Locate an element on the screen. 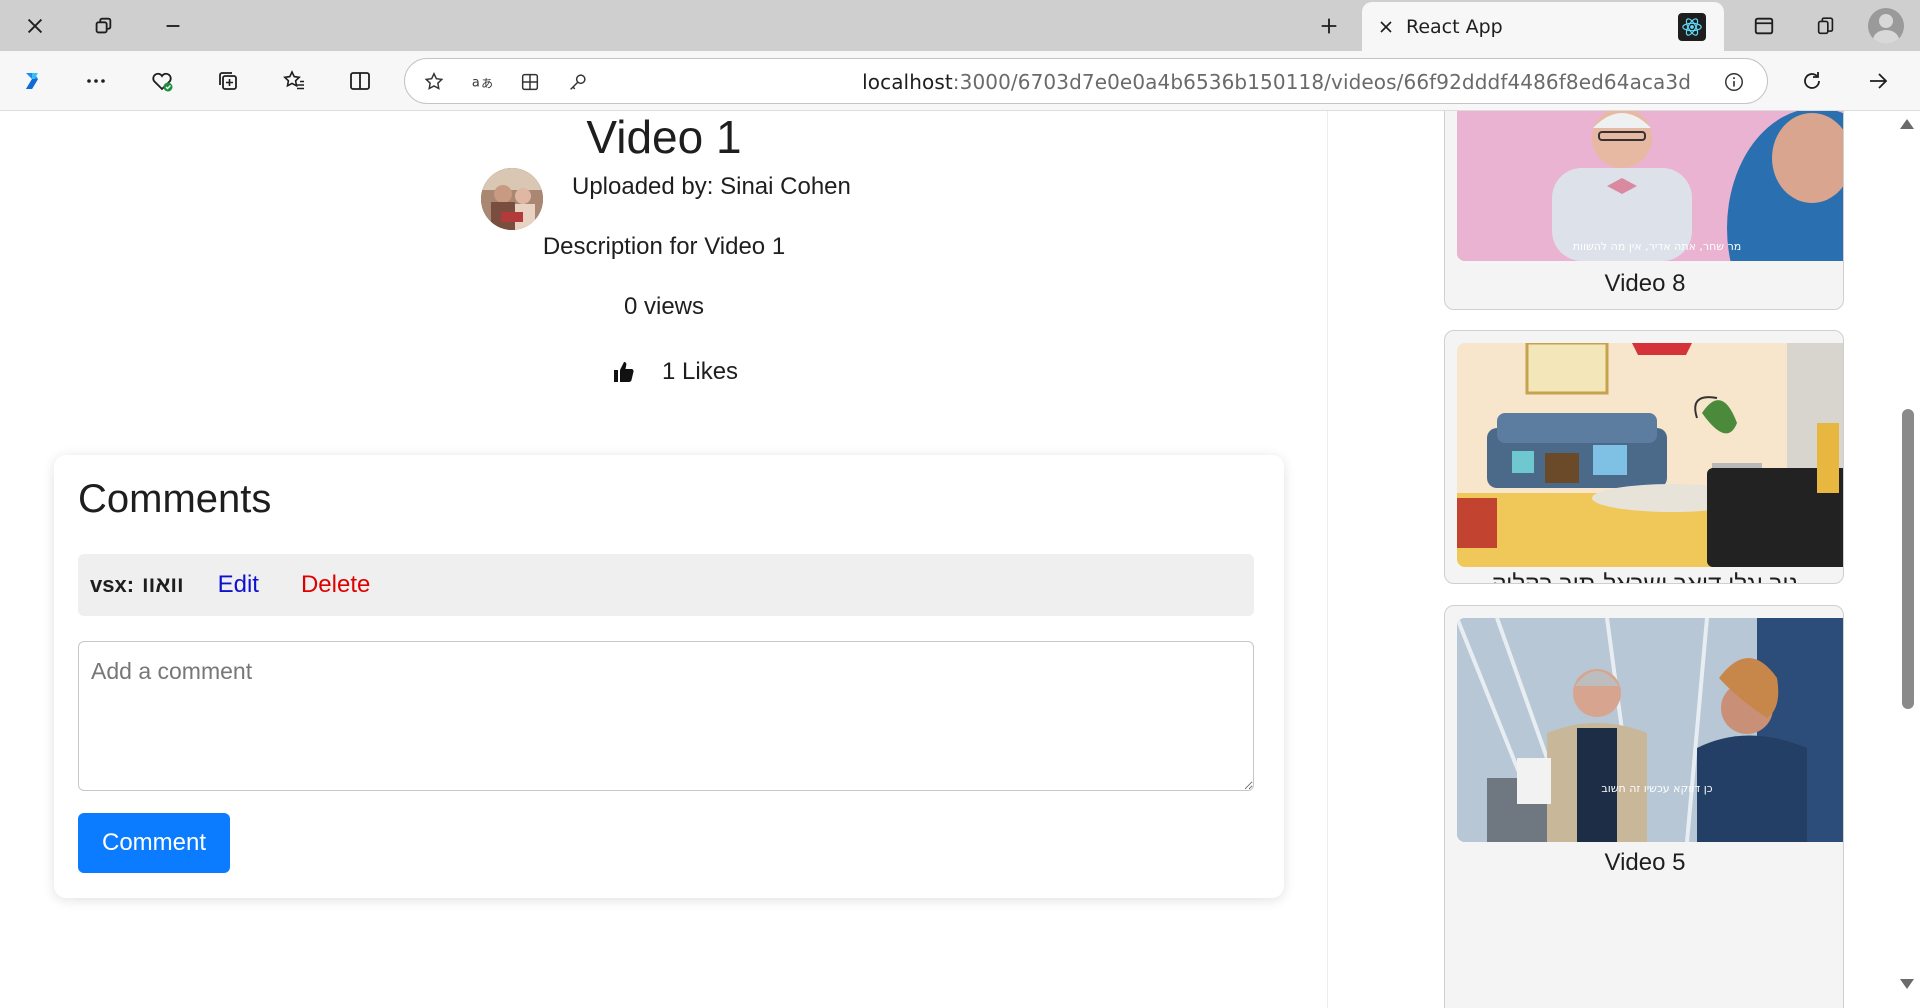  favorites-icon is located at coordinates (294, 81).